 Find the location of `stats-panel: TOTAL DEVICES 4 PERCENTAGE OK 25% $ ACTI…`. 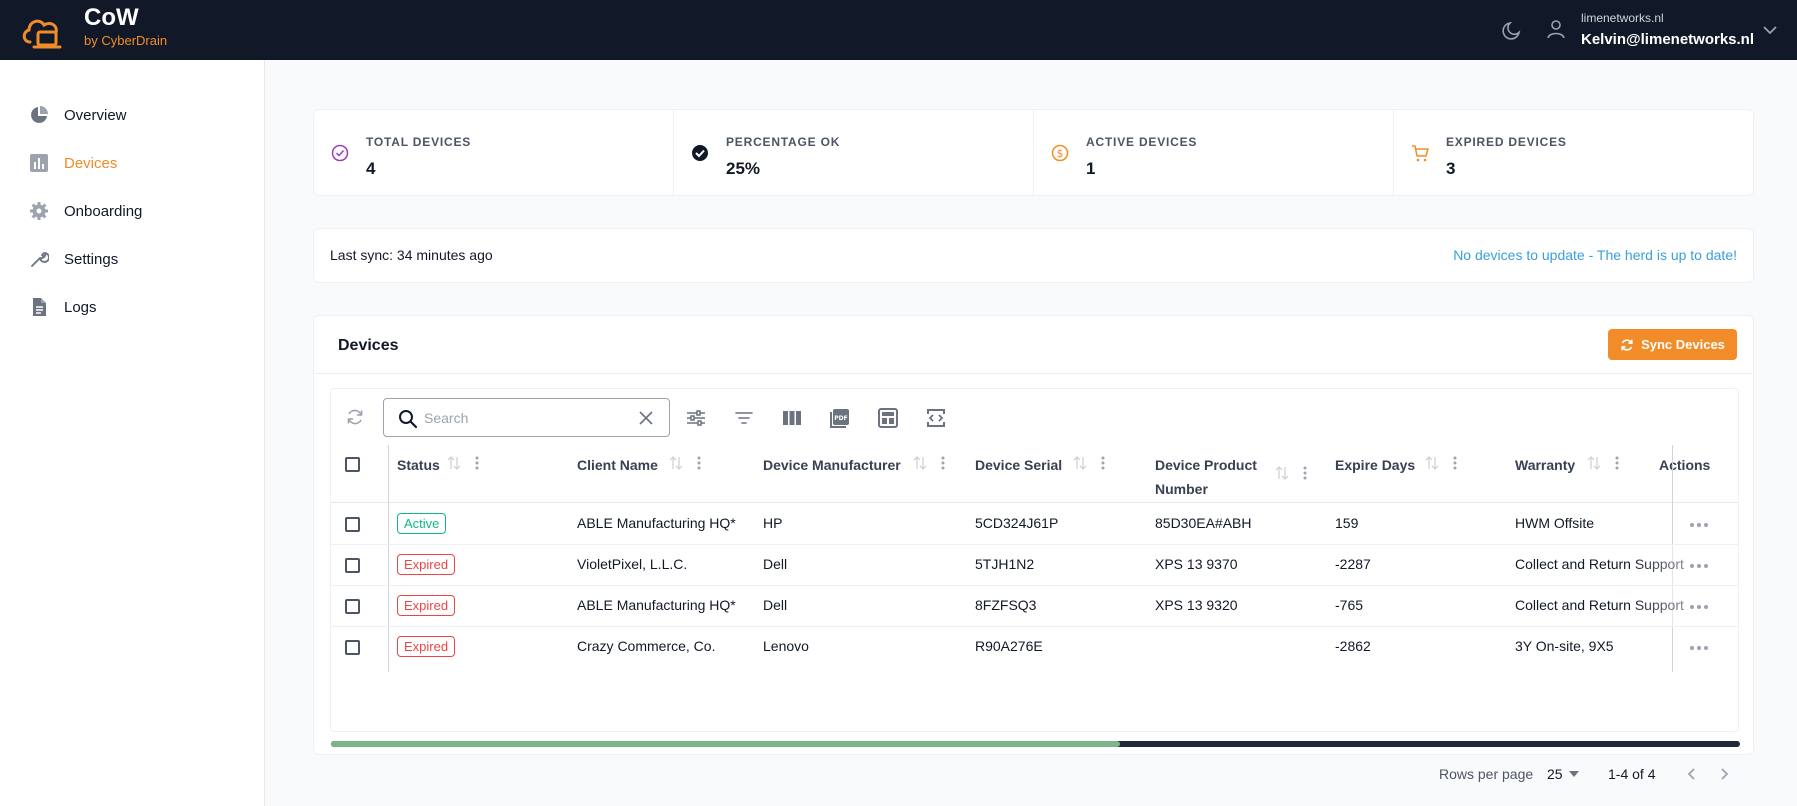

stats-panel: TOTAL DEVICES 4 PERCENTAGE OK 25% $ ACTI… is located at coordinates (1033, 152).